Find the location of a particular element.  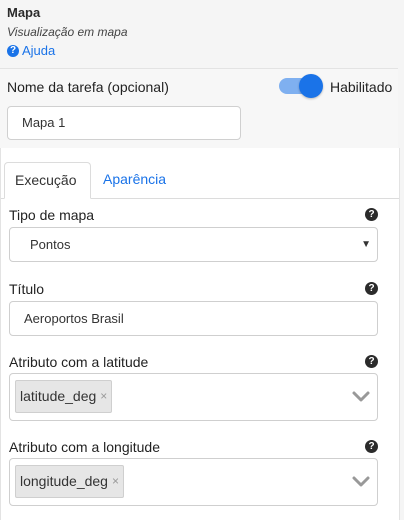

latitude-select: latitude_deg × is located at coordinates (193, 397).